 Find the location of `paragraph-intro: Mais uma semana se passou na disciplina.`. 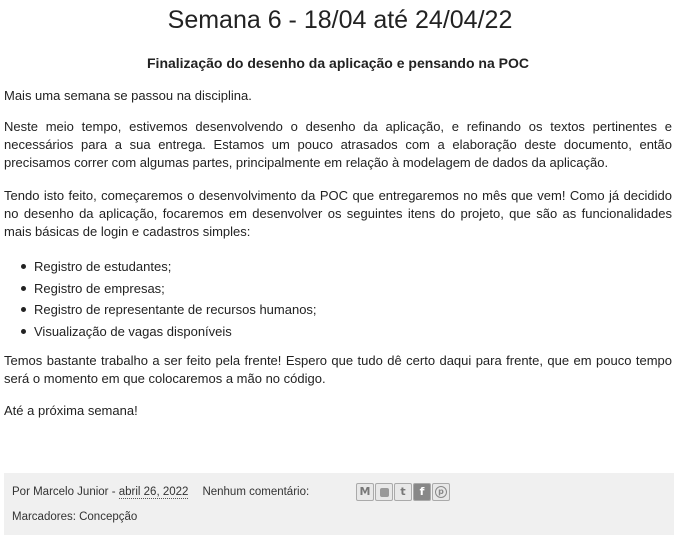

paragraph-intro: Mais uma semana se passou na disciplina. is located at coordinates (128, 95).